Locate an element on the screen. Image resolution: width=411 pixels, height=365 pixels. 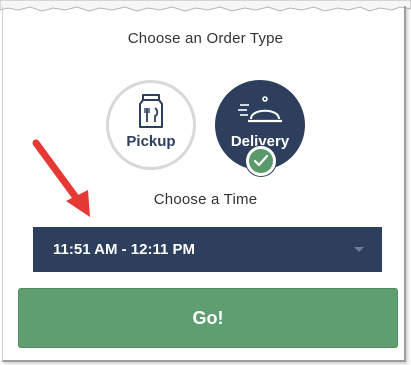
pickup-label: Pickup is located at coordinates (151, 141).